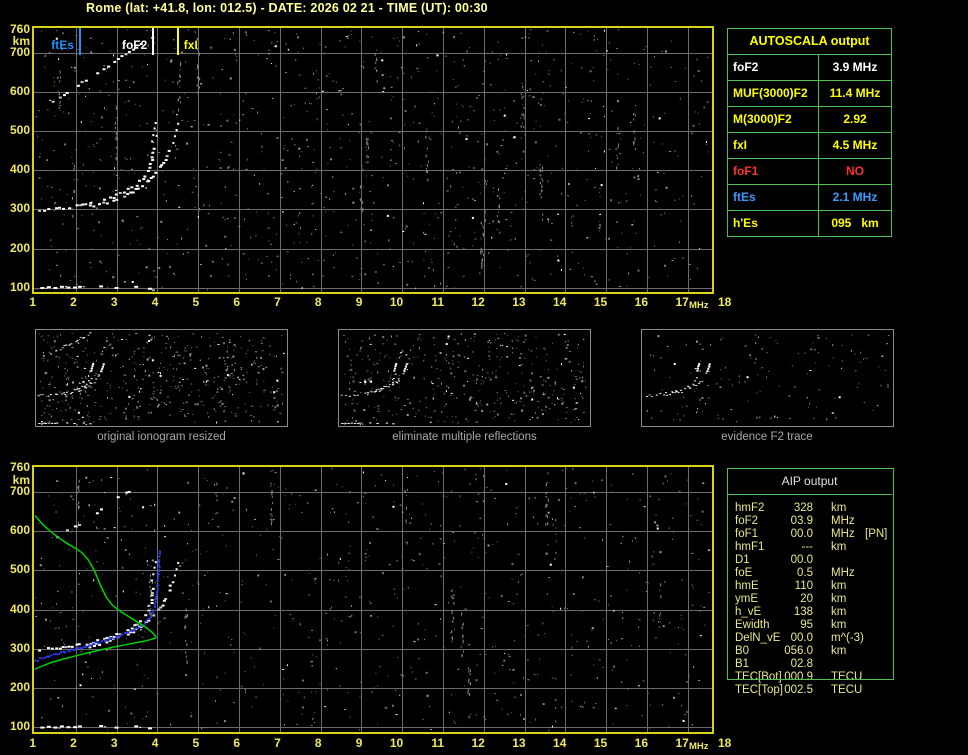 This screenshot has height=755, width=968. I want to click on autoscala-row-fxi: fxI 4.5 MHz, so click(809, 146).